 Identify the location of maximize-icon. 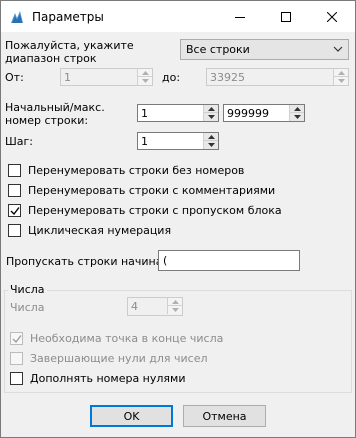
(286, 16).